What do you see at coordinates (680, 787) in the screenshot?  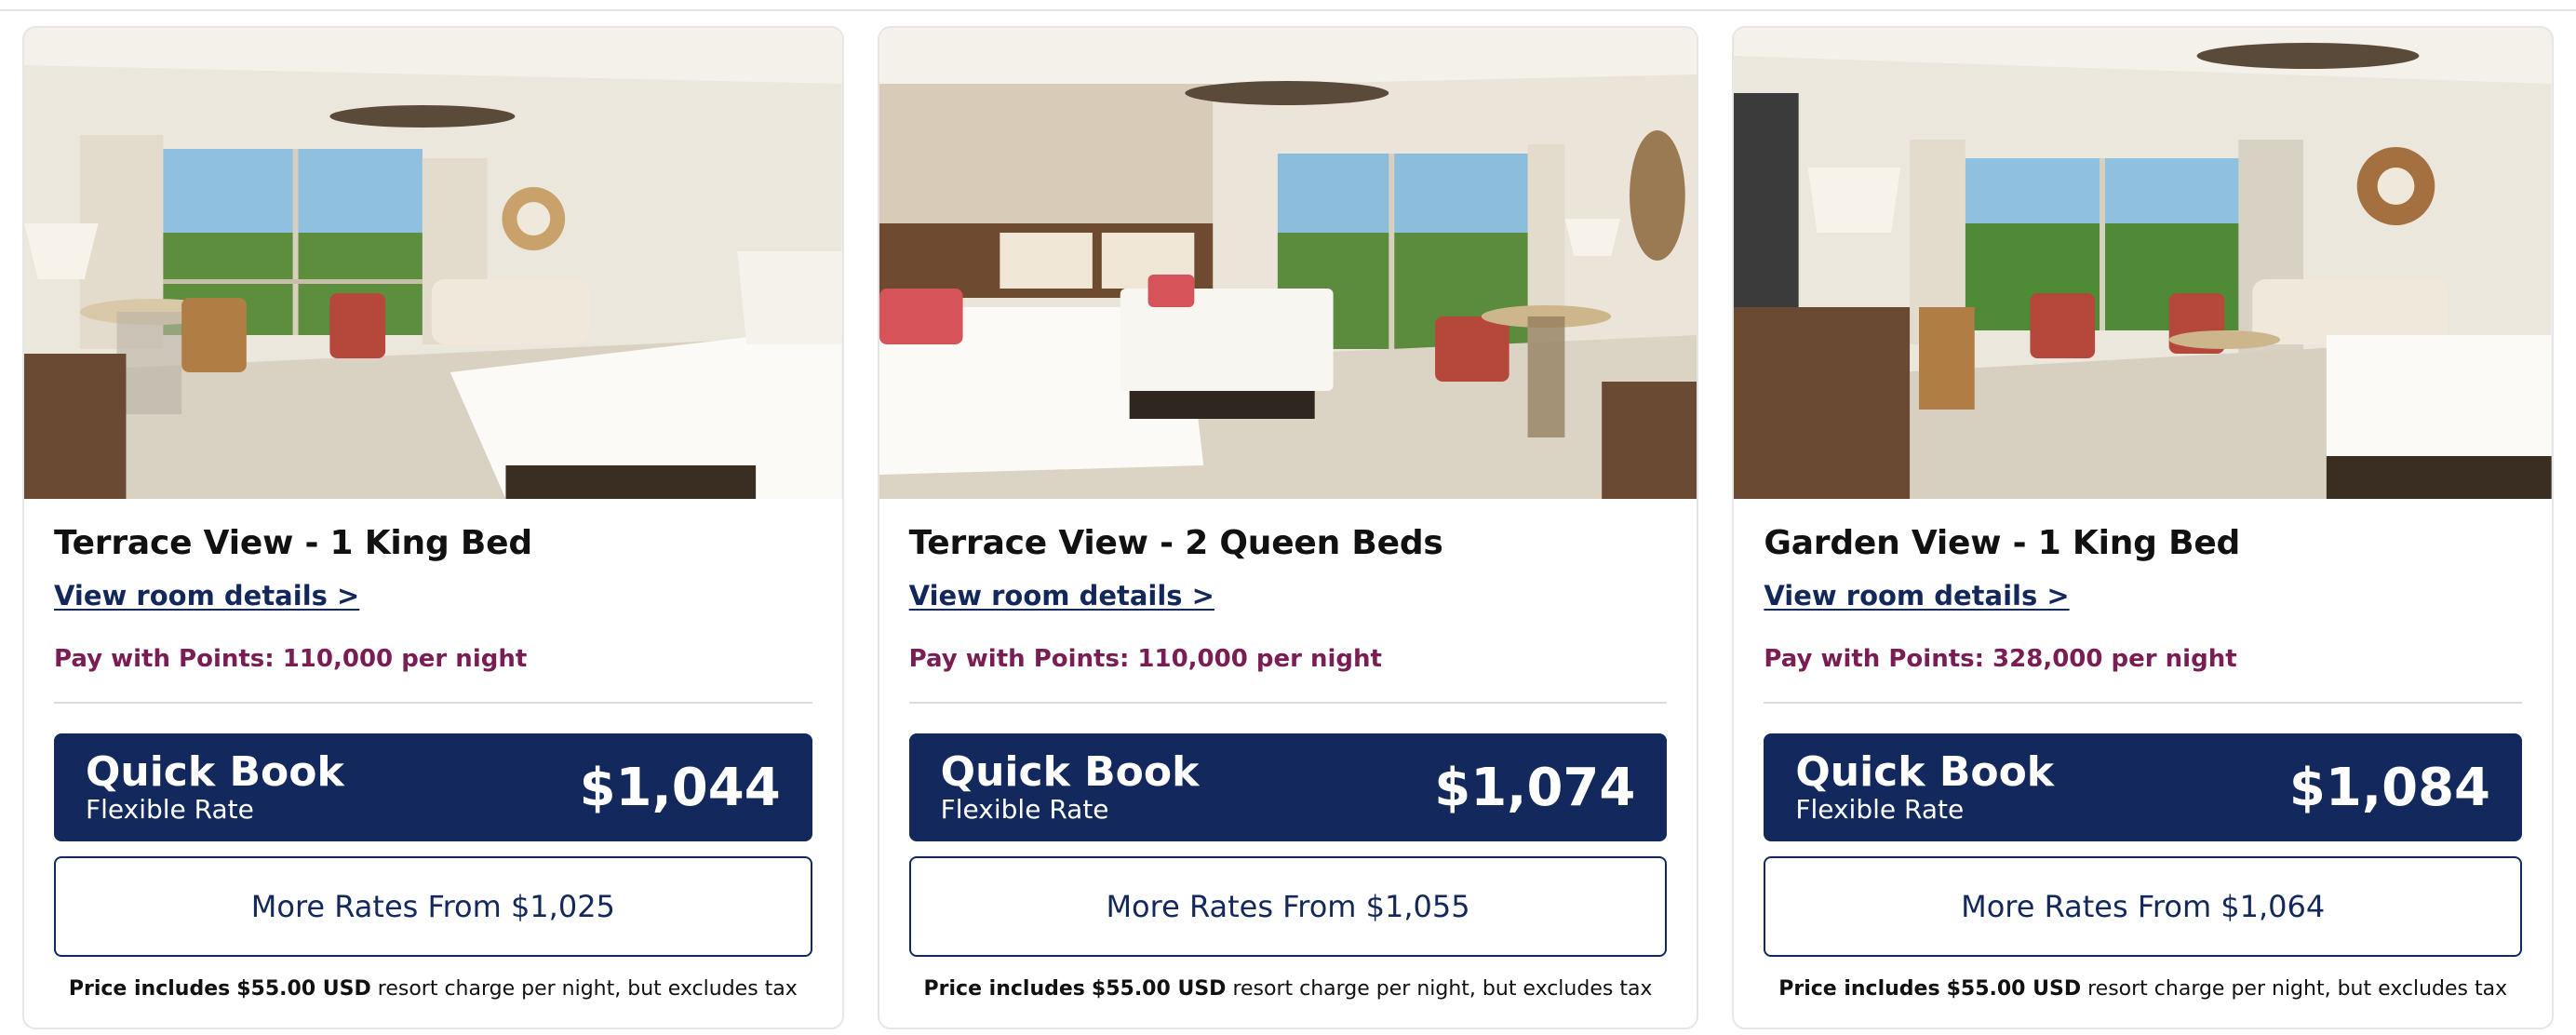 I see `quick-book-price: $1,044` at bounding box center [680, 787].